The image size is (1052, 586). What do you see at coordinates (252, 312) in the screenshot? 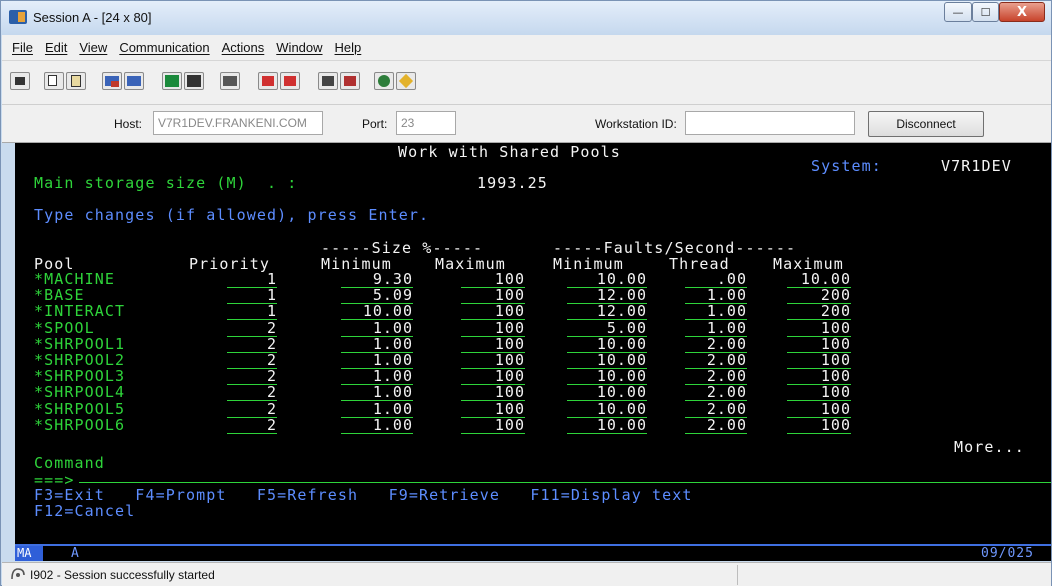
I see `pool-priority-field: 1` at bounding box center [252, 312].